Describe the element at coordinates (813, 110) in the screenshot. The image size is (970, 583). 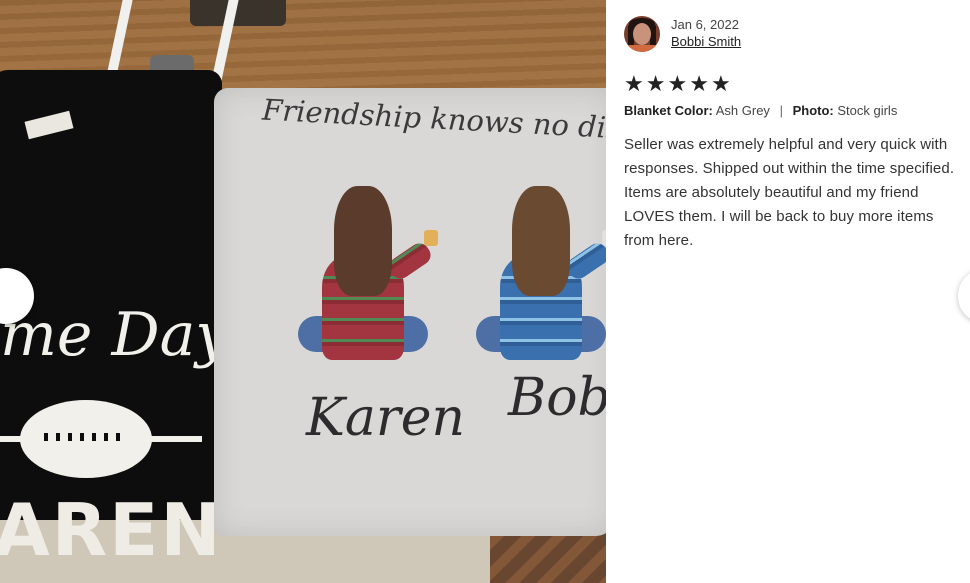
I see `photo-label: Photo:` at that location.